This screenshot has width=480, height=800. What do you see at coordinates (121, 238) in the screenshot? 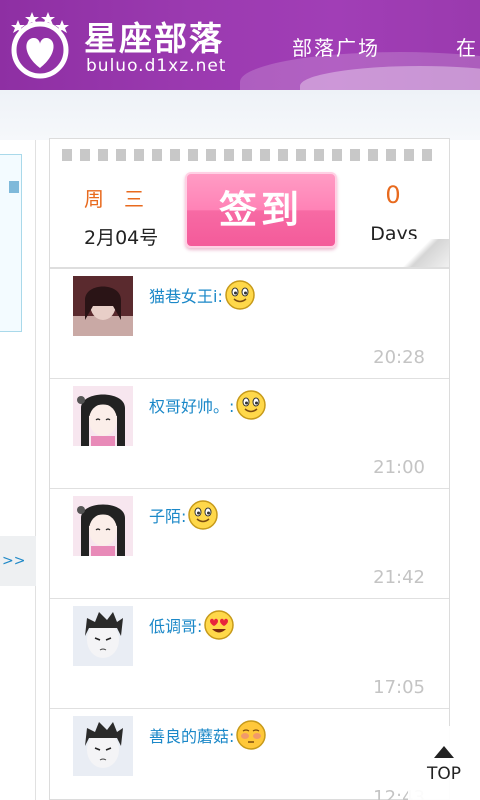
I see `date-label: 2月04号` at bounding box center [121, 238].